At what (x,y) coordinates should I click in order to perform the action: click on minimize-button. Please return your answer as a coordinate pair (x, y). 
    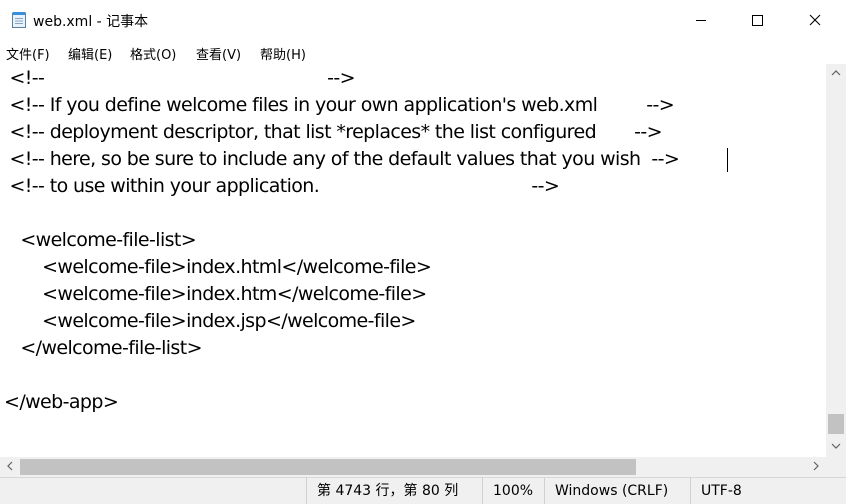
    Looking at the image, I should click on (701, 20).